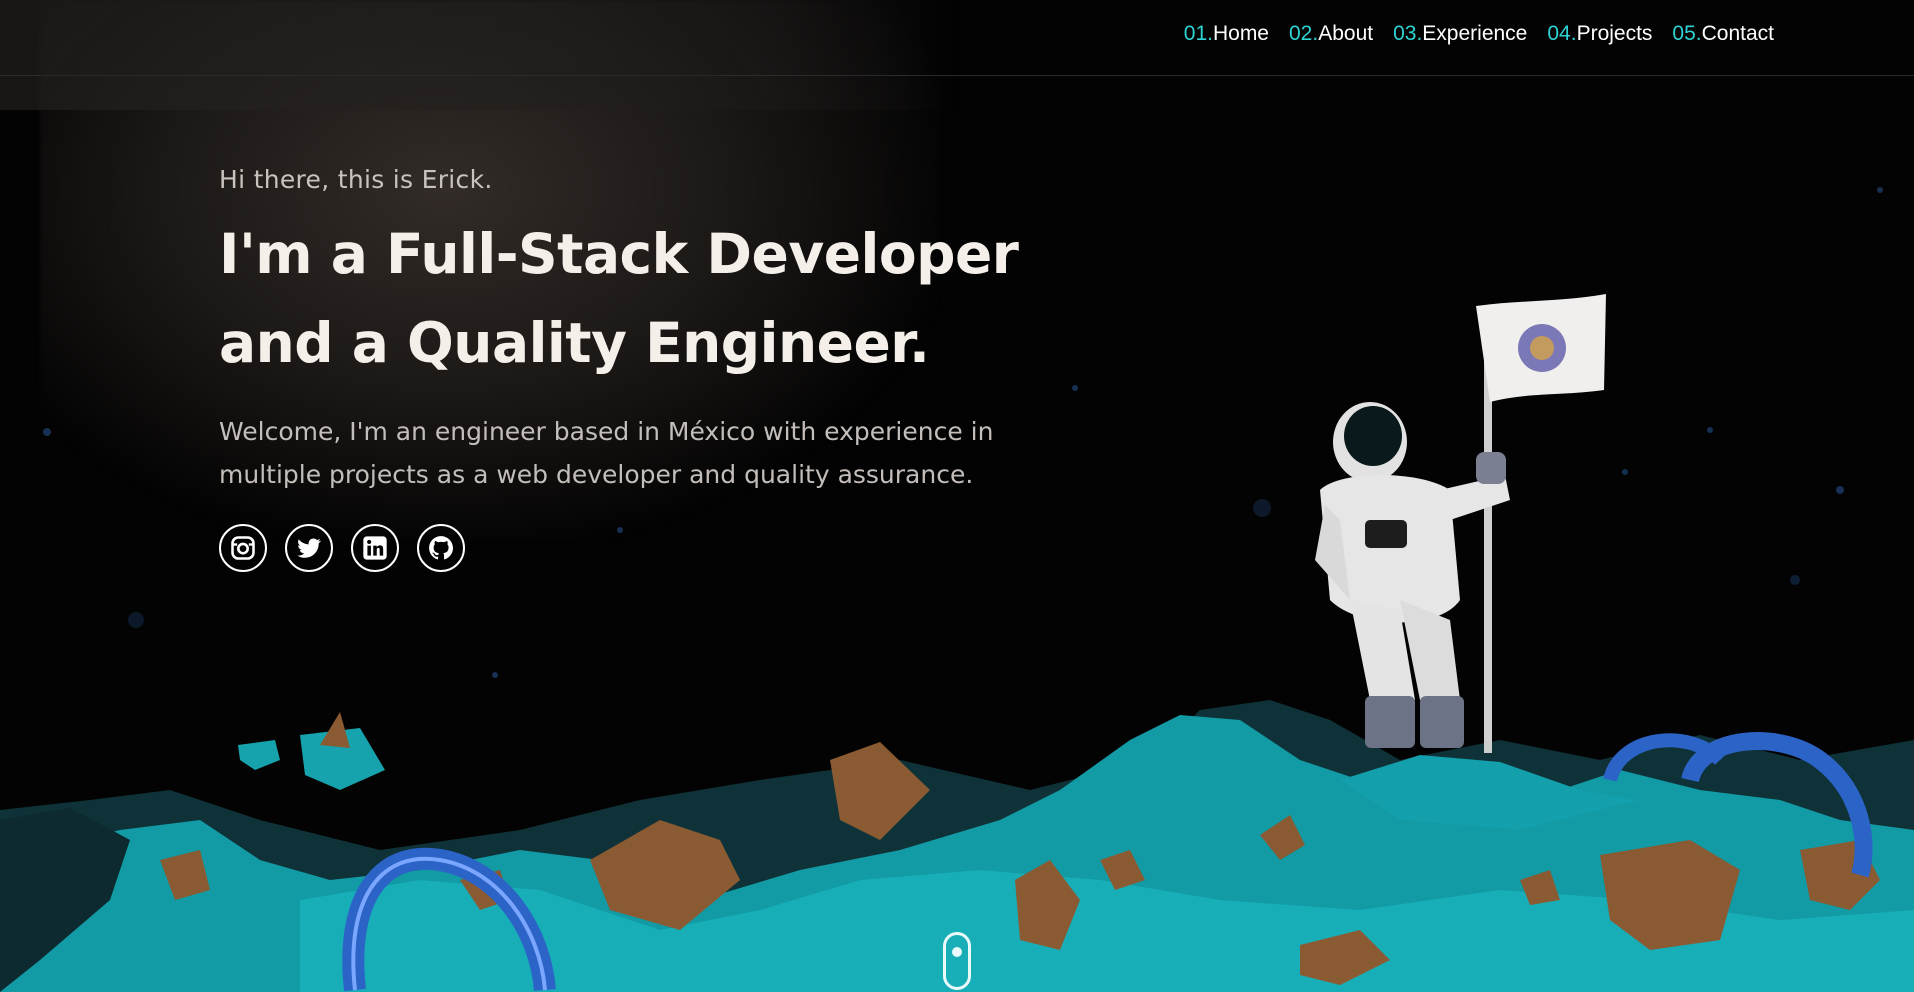 The width and height of the screenshot is (1914, 992). I want to click on nav-item-projects: 04.Projects, so click(1599, 34).